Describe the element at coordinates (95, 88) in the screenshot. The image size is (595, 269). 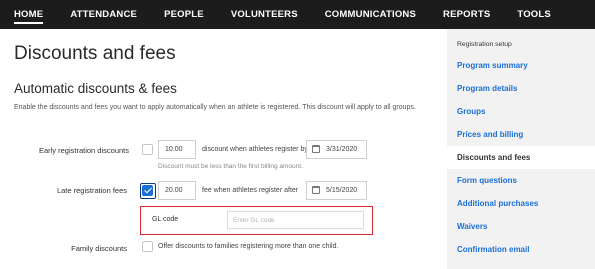
I see `section-title: Automatic discounts & fees` at that location.